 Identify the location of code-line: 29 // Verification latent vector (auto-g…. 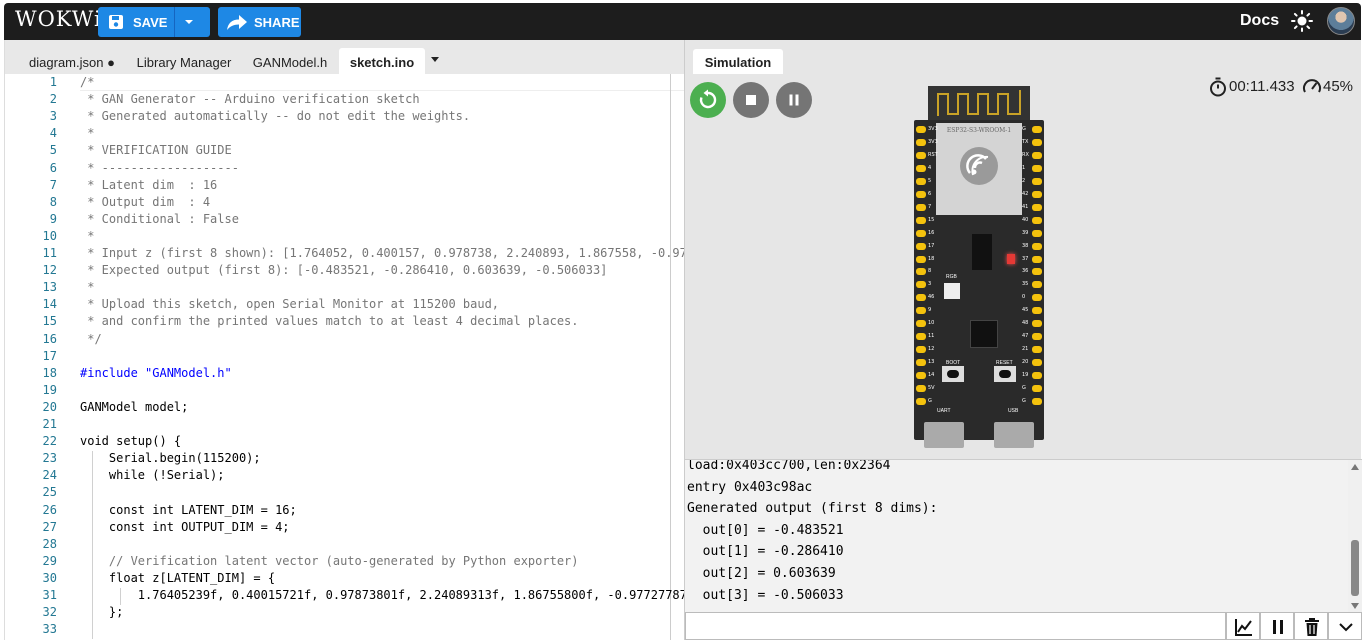
(345, 562).